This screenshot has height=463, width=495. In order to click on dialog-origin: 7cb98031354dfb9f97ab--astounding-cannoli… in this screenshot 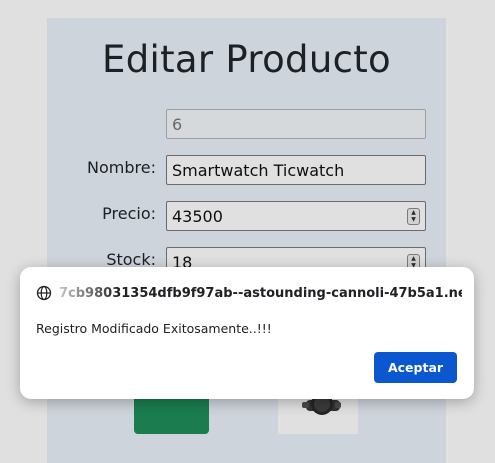, I will do `click(249, 293)`.